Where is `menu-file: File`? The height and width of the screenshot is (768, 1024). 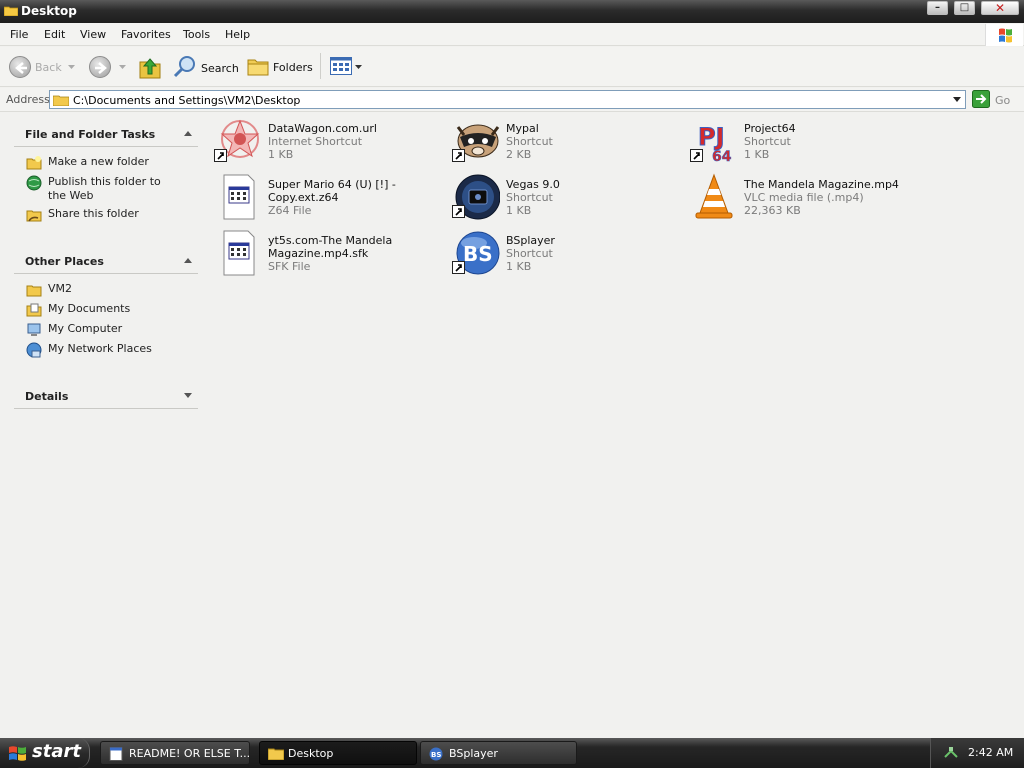 menu-file: File is located at coordinates (19, 34).